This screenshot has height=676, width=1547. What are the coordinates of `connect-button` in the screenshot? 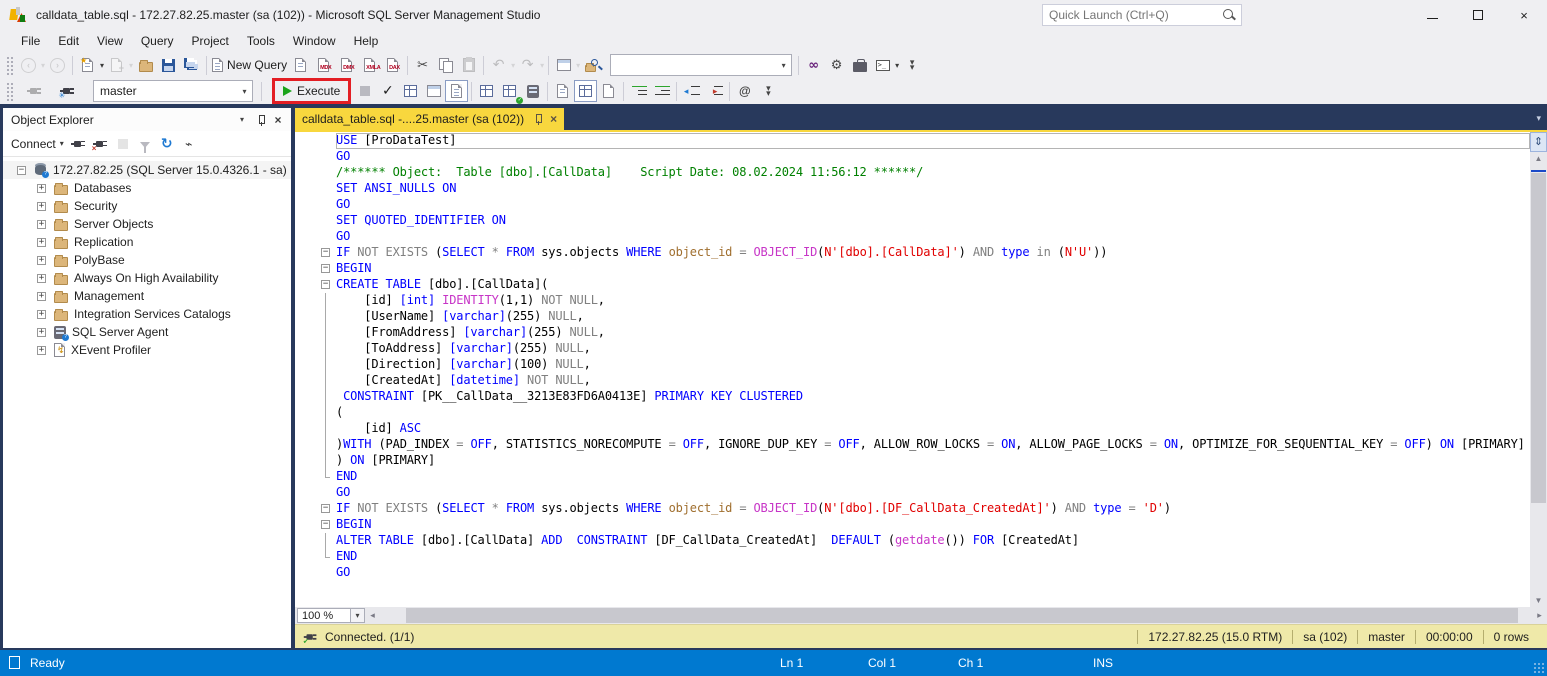 It's located at (34, 91).